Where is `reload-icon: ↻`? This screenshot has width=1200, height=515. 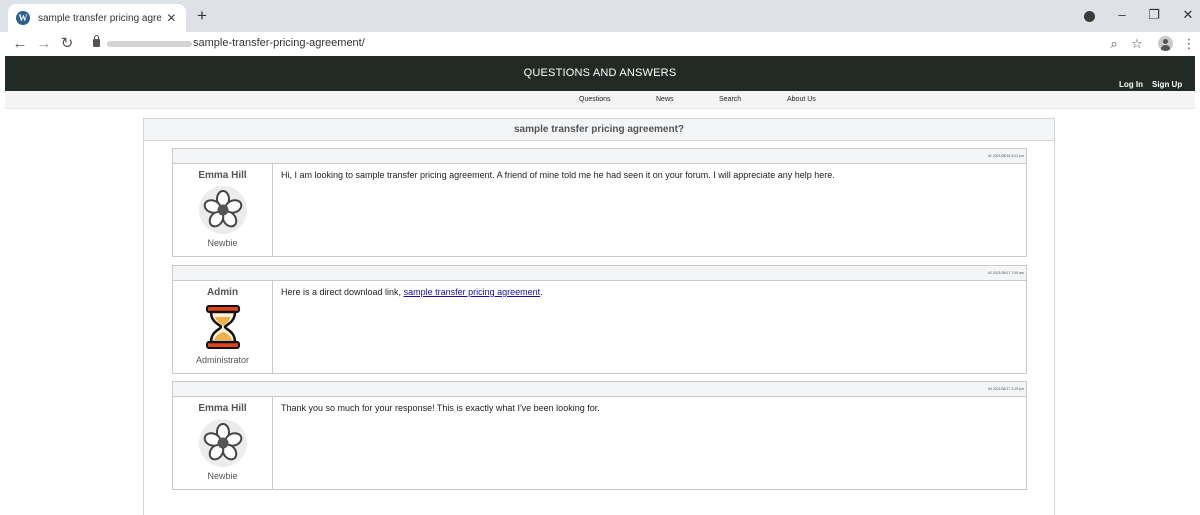
reload-icon: ↻ is located at coordinates (67, 44).